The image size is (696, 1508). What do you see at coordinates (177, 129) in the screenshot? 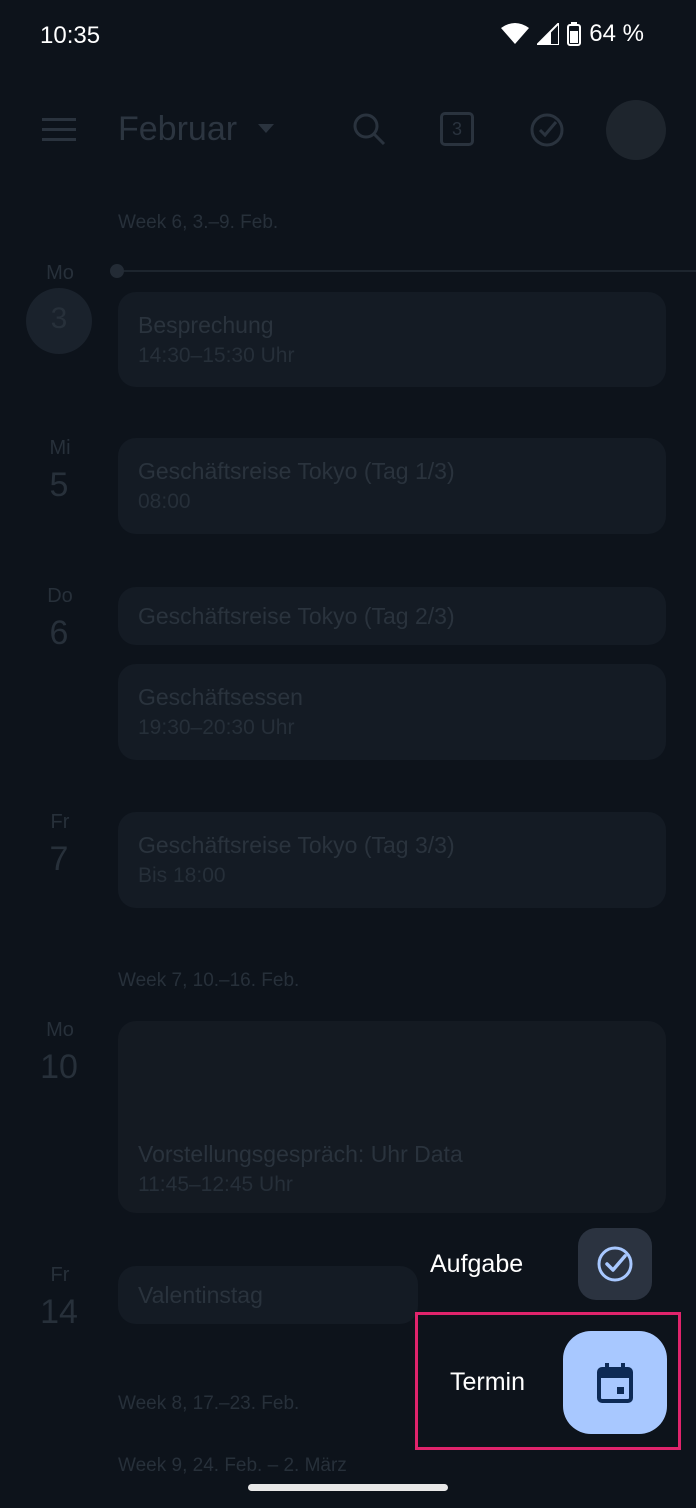
I see `month-title: Februar` at bounding box center [177, 129].